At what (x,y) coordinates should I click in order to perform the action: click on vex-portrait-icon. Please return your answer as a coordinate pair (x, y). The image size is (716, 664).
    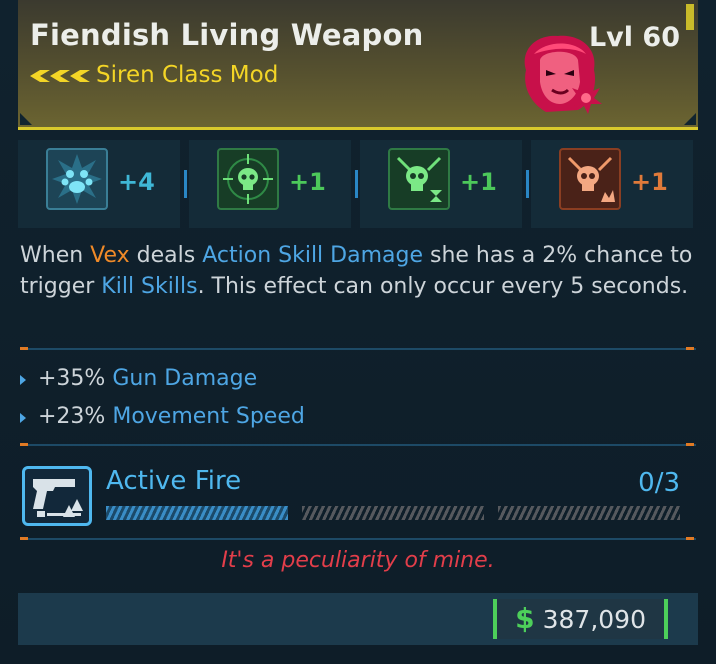
    Looking at the image, I should click on (563, 74).